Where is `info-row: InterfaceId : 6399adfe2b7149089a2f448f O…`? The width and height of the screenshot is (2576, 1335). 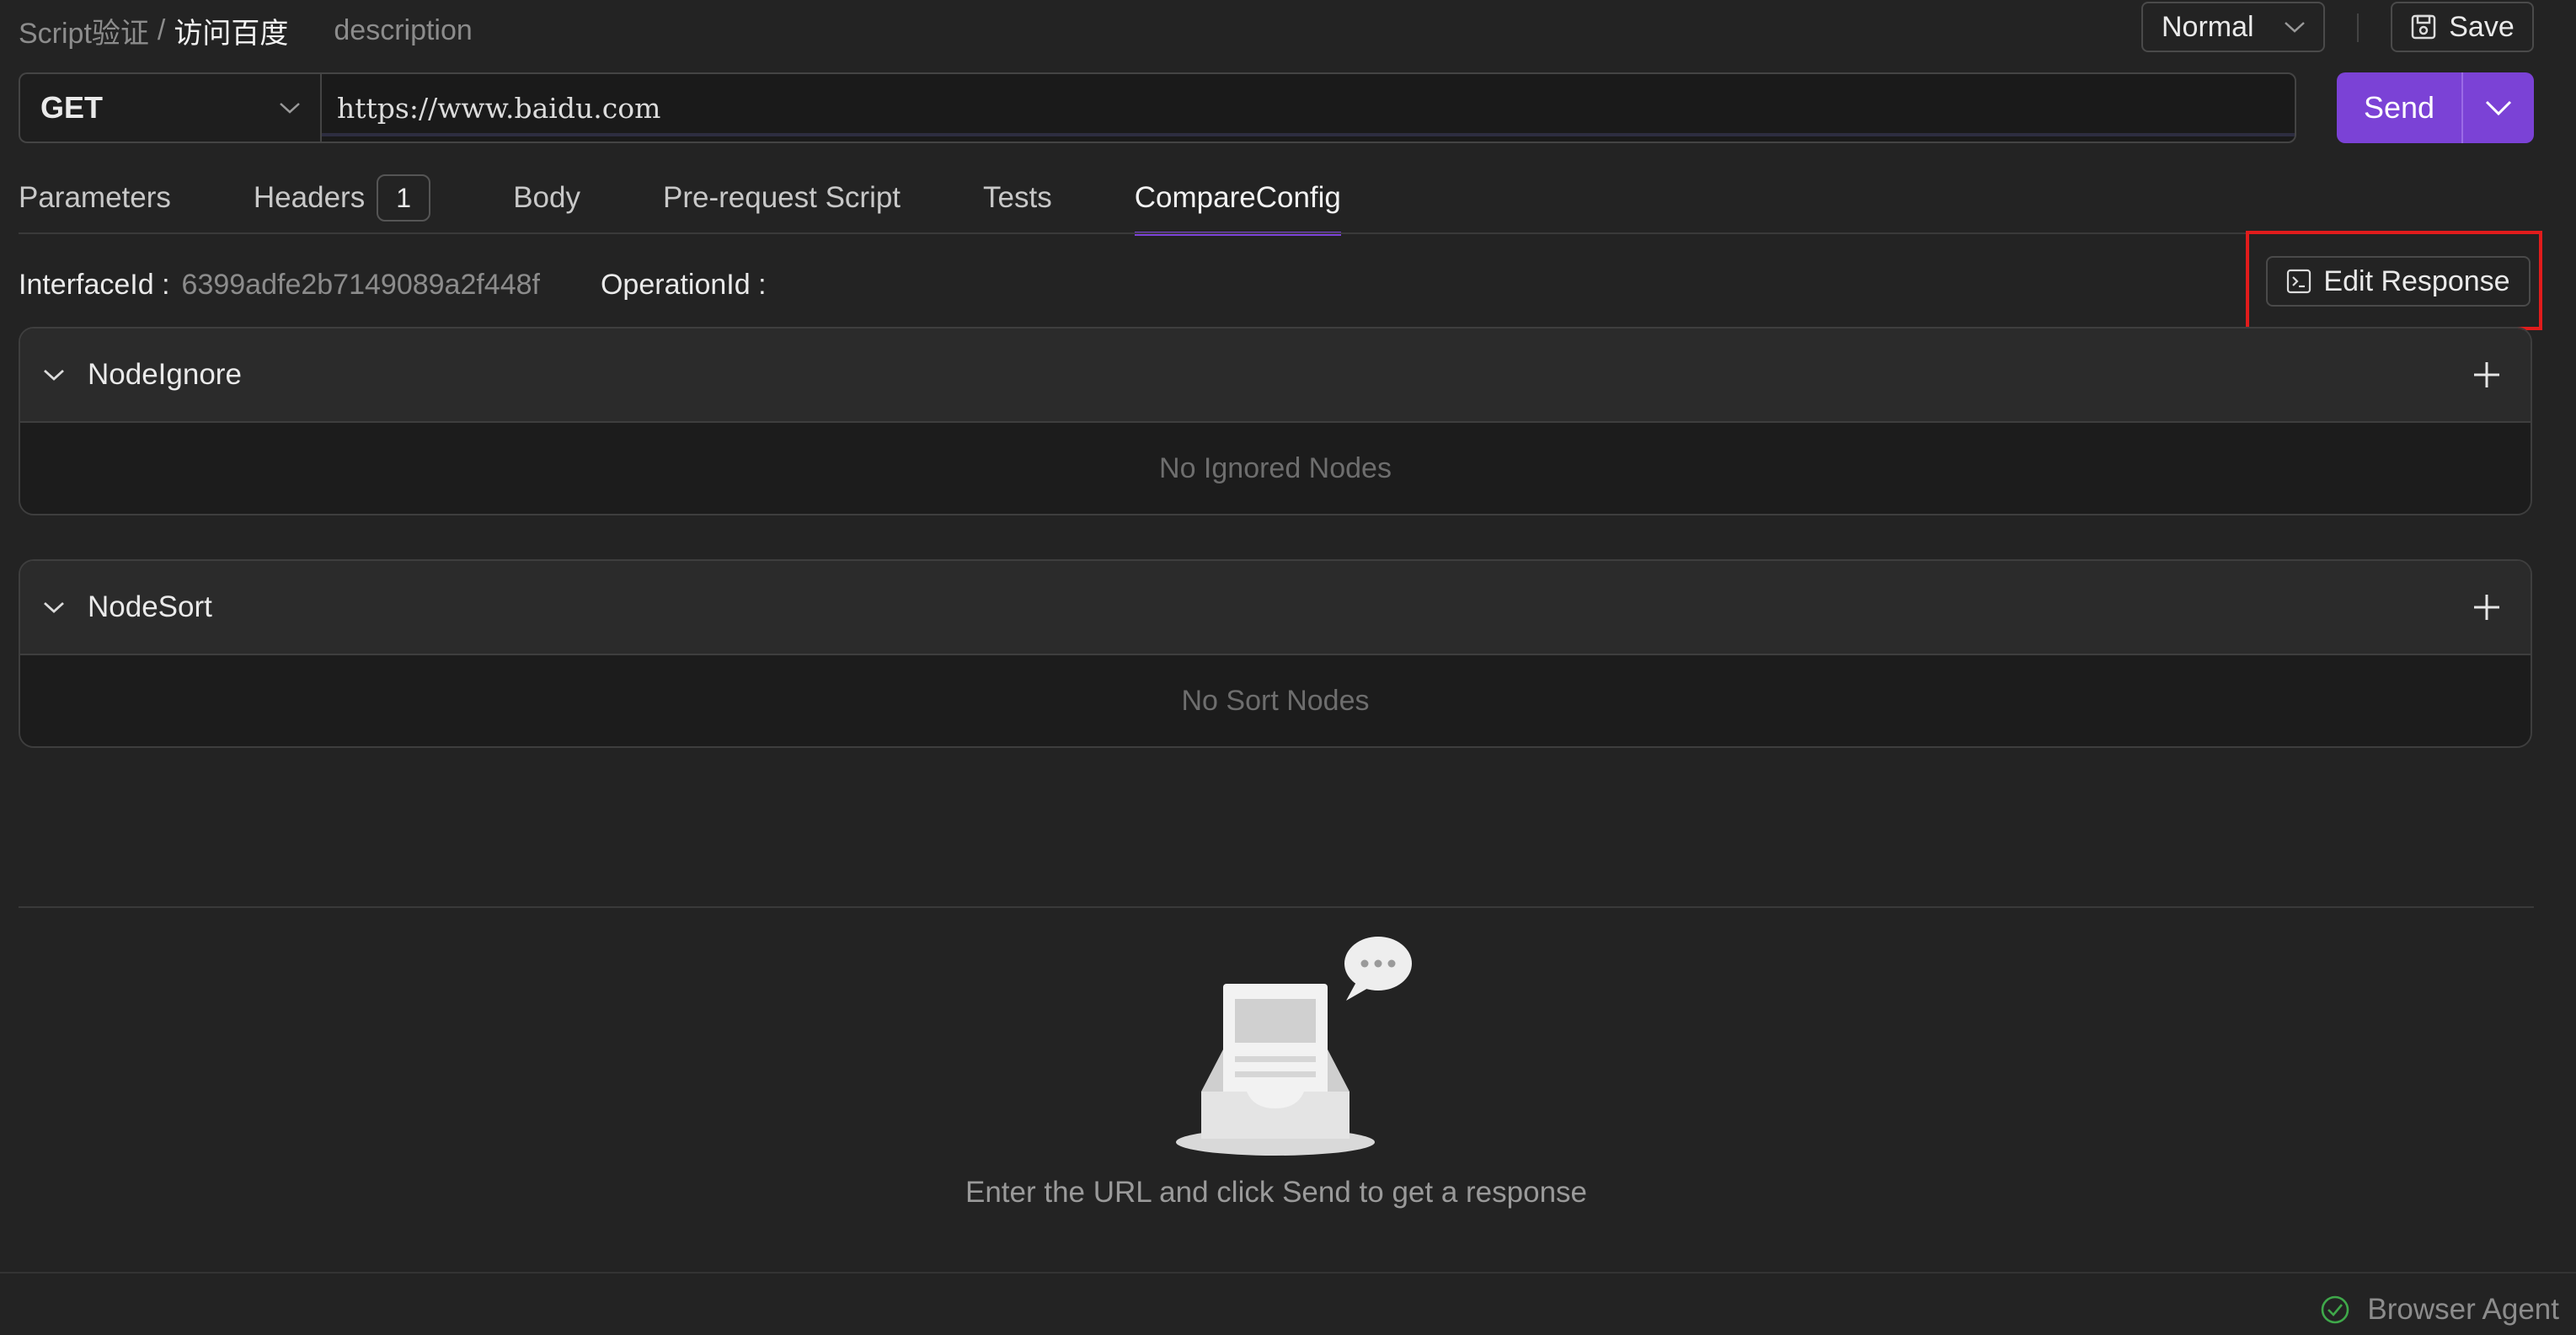
info-row: InterfaceId : 6399adfe2b7149089a2f448f O… is located at coordinates (398, 284).